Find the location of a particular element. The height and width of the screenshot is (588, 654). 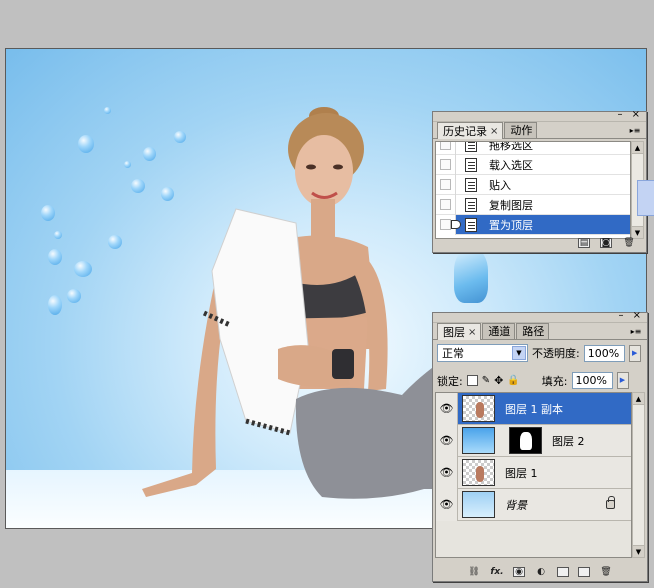

layer-row-layer-2: 👁 图层 2 is located at coordinates (533, 440).